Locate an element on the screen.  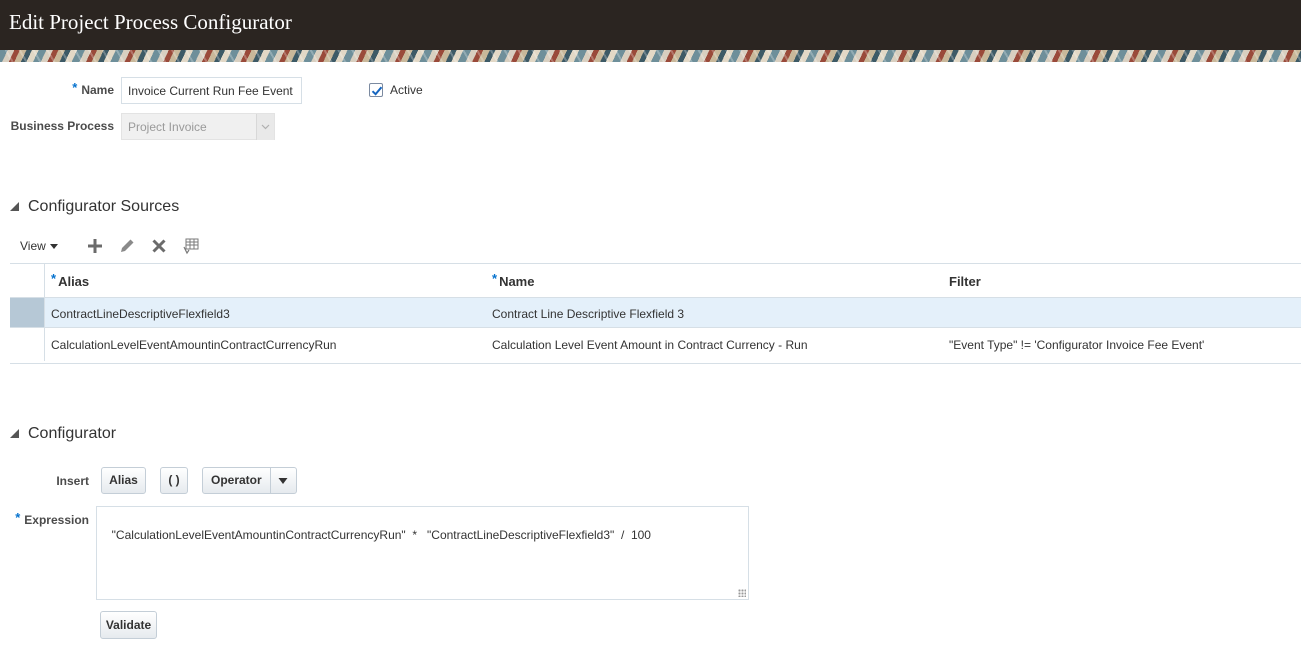
name-field: Invoice Current Run Fee Event is located at coordinates (211, 90).